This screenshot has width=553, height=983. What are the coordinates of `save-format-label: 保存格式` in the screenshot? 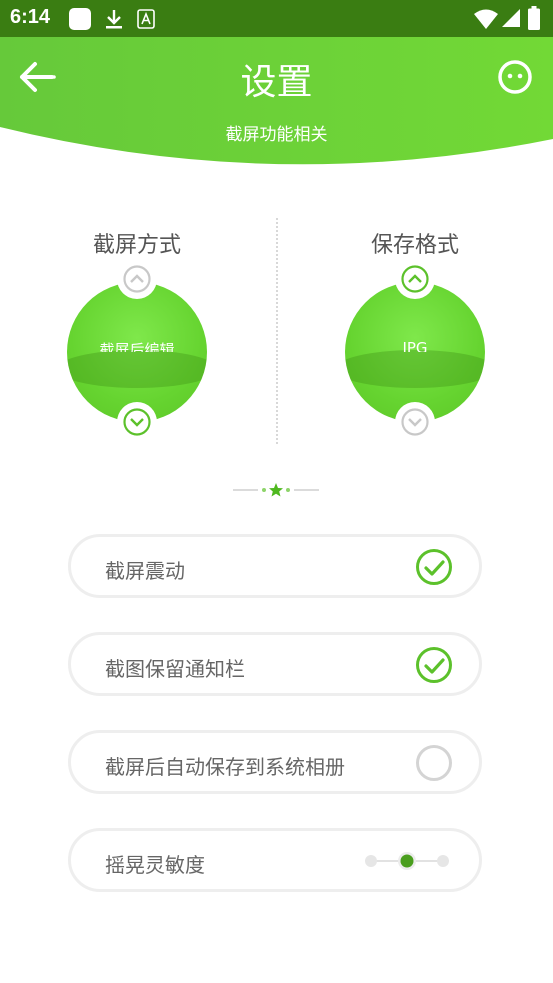 It's located at (414, 245).